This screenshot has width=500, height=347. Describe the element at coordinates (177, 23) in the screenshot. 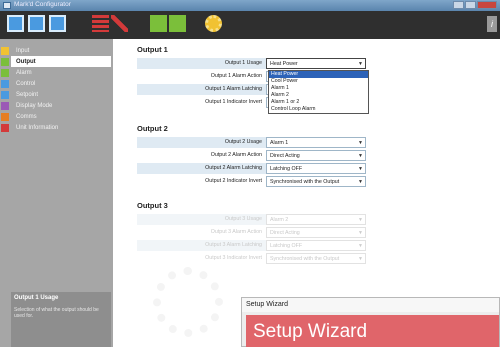

I see `download-icon` at that location.